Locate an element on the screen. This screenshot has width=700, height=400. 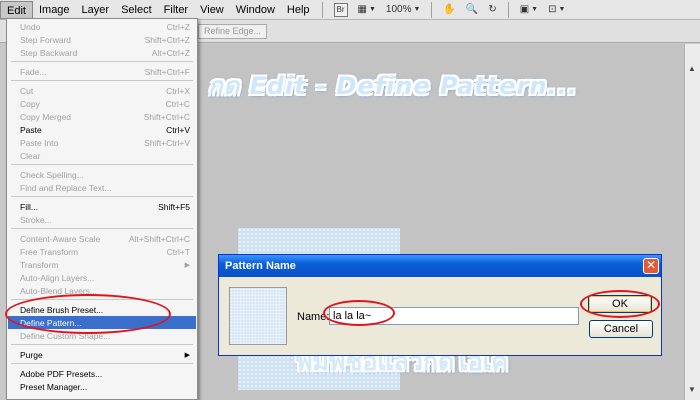
scroll-down-icon: ▼ is located at coordinates (692, 389).